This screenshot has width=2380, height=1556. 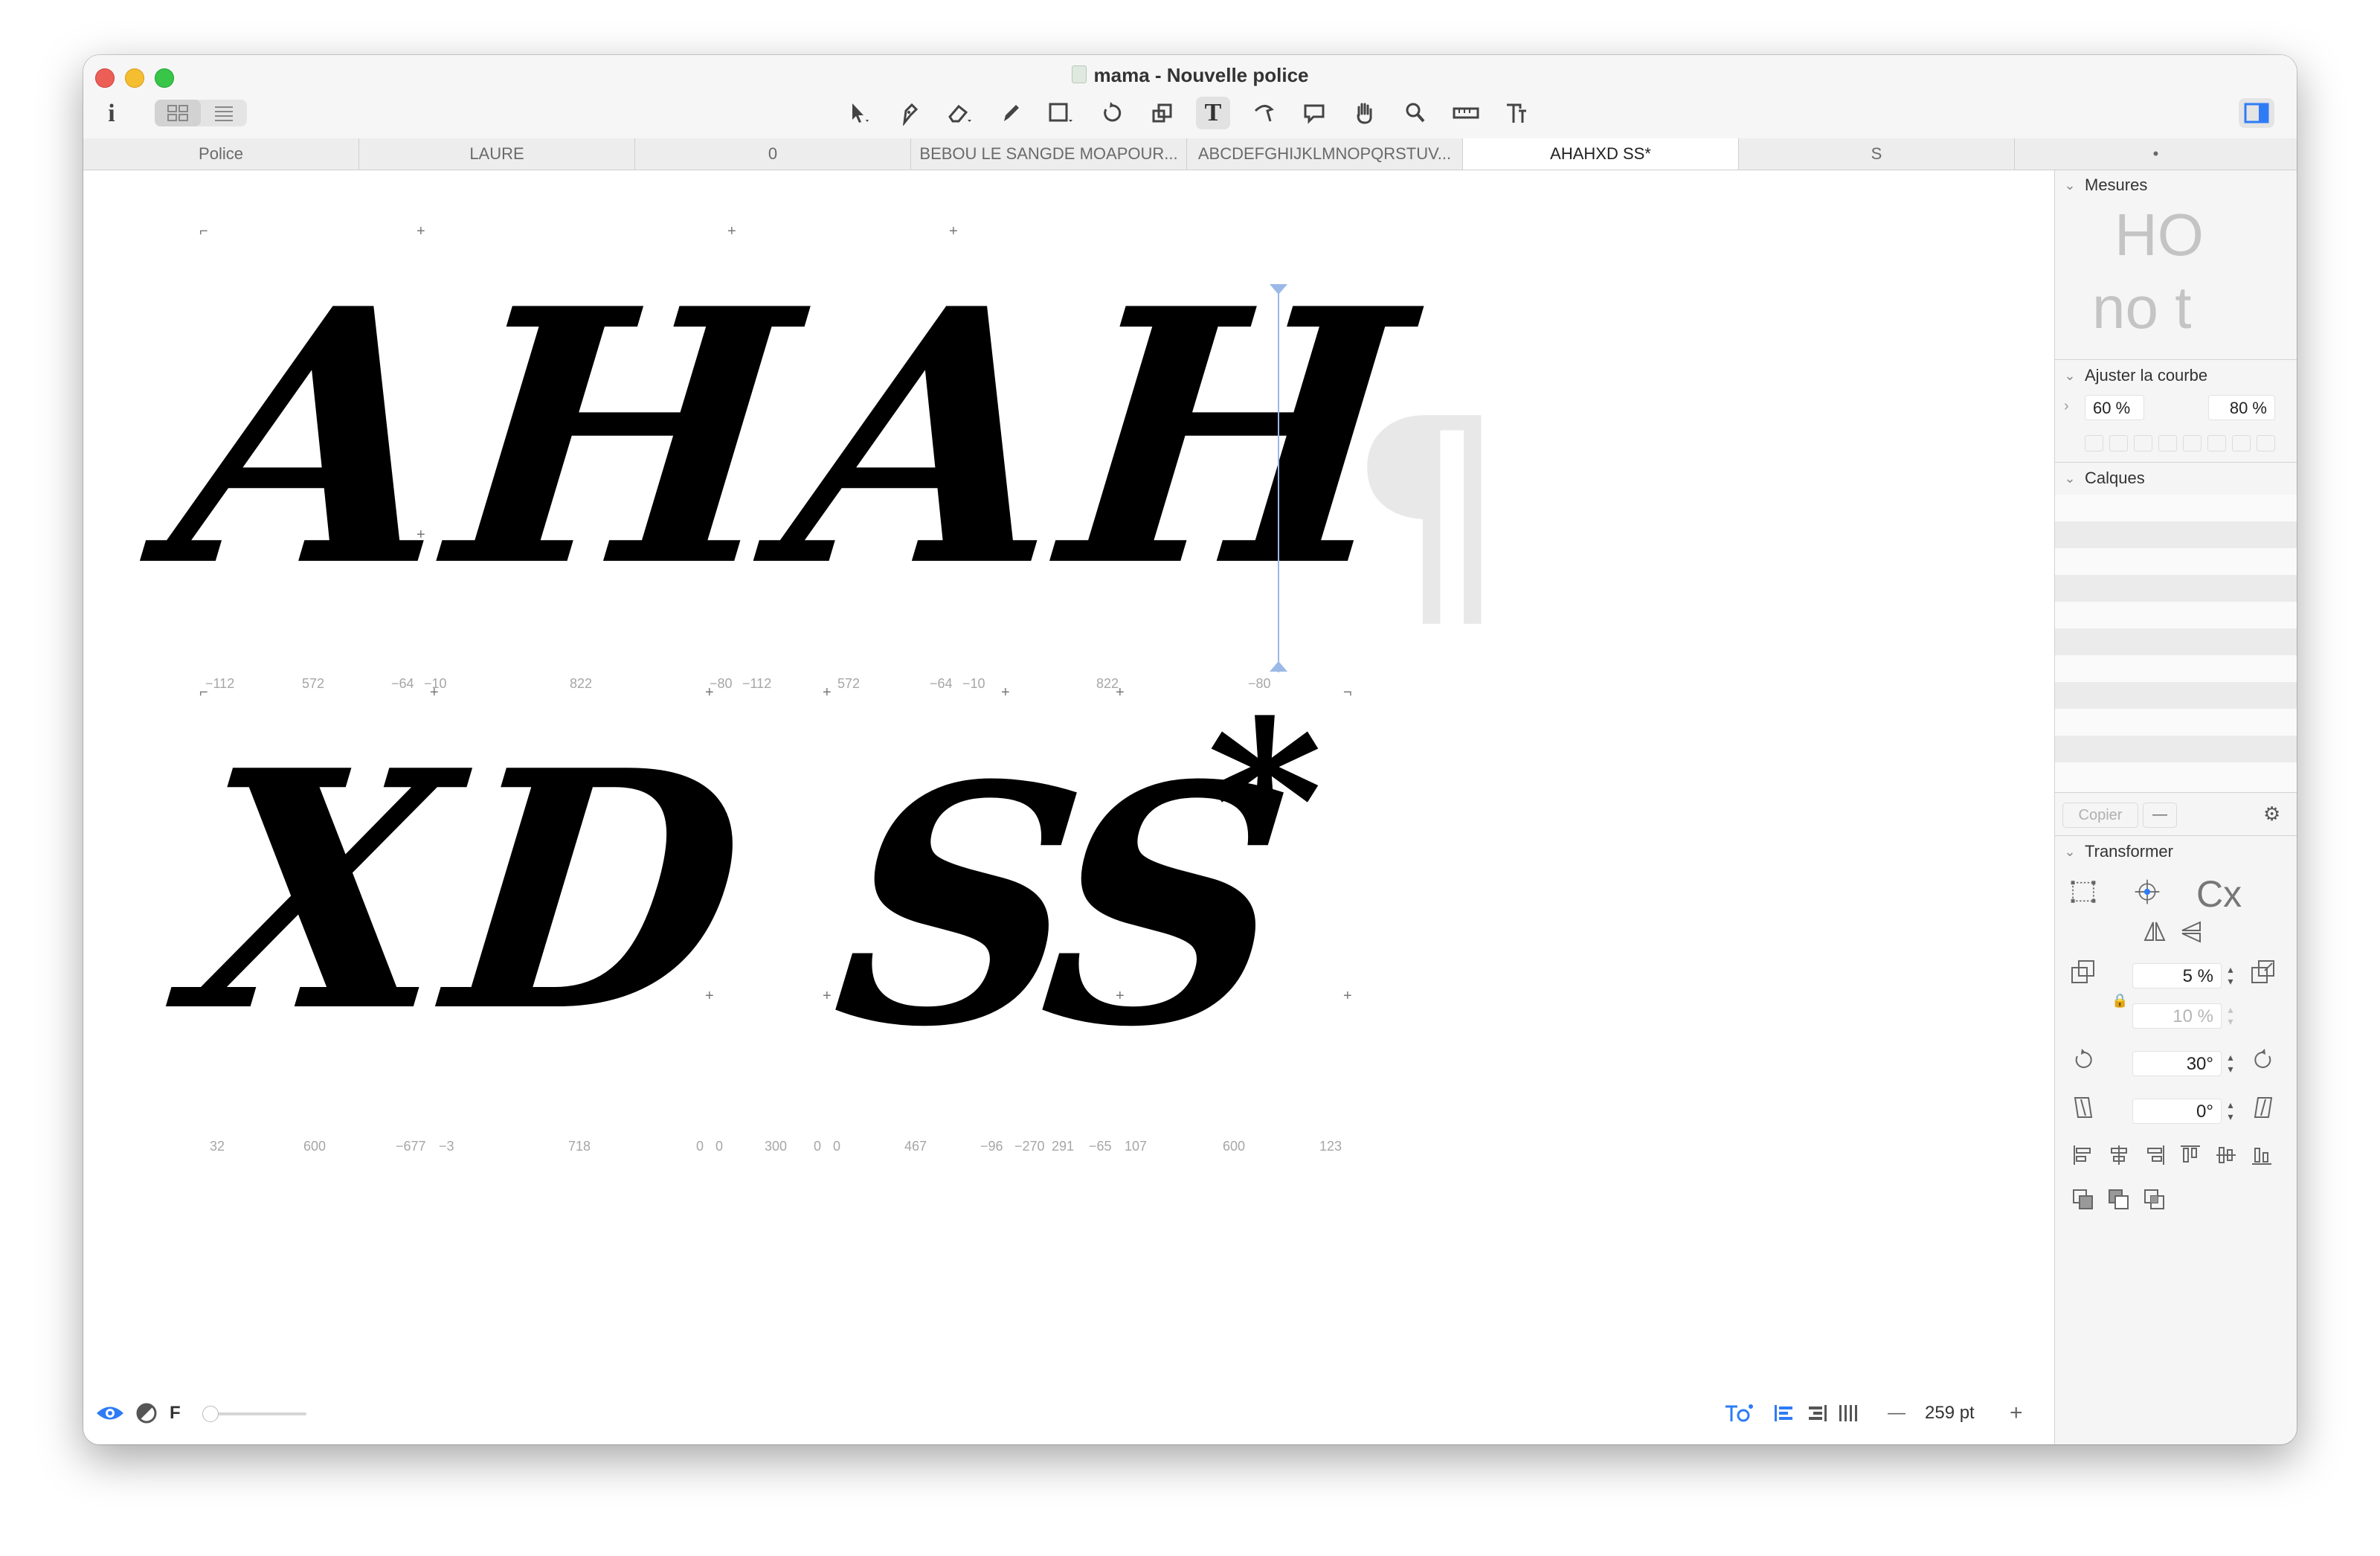 I want to click on rotate-right-button, so click(x=2264, y=1060).